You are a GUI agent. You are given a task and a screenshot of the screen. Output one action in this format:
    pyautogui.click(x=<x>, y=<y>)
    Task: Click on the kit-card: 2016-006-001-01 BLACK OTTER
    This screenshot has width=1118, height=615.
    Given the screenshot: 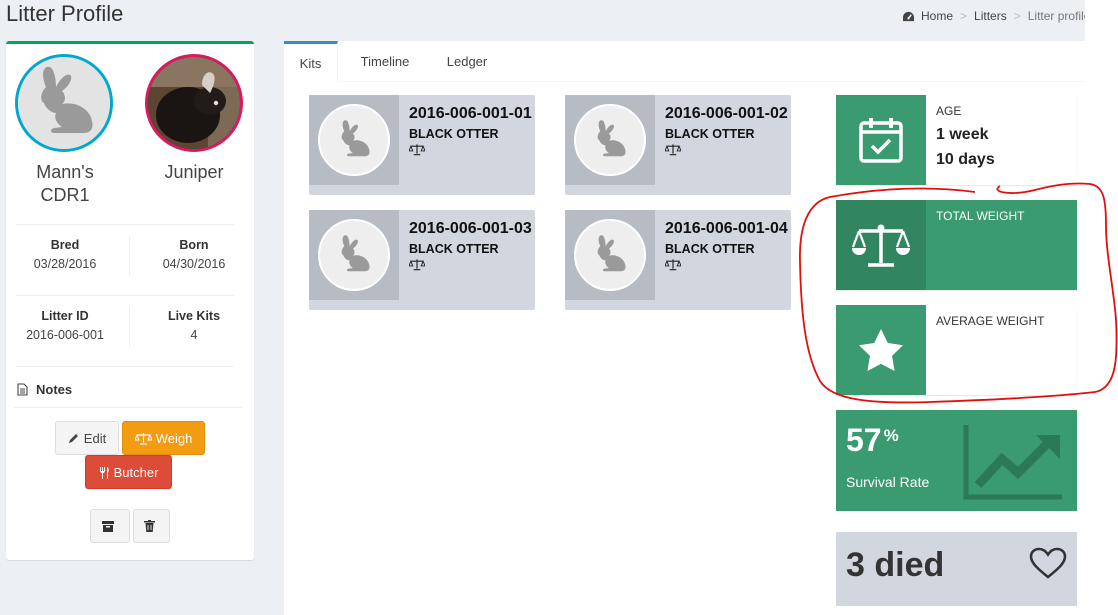 What is the action you would take?
    pyautogui.click(x=422, y=145)
    